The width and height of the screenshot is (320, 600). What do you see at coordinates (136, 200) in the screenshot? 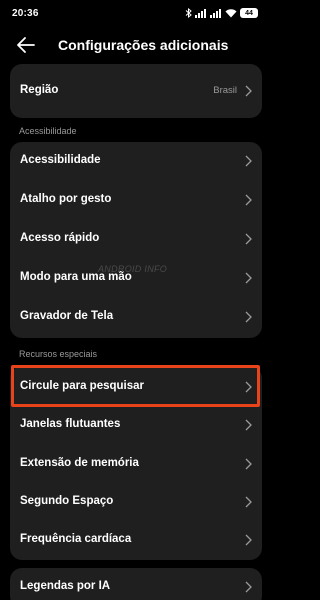
I see `gesture-shortcut-item: Atalho por gesto` at bounding box center [136, 200].